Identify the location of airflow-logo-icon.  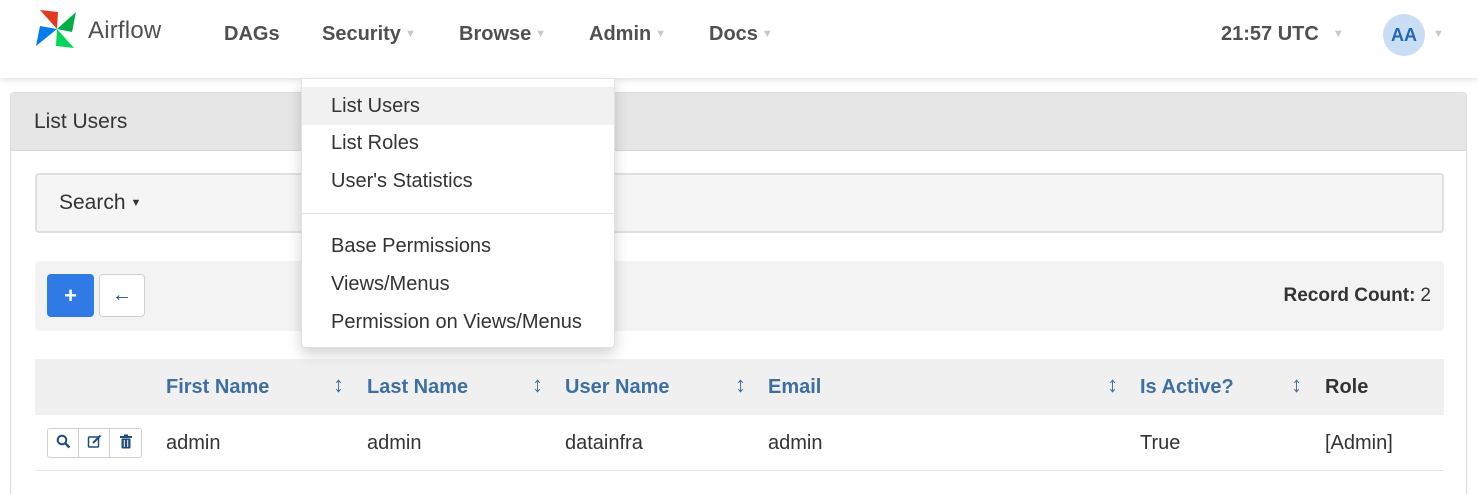
(57, 31).